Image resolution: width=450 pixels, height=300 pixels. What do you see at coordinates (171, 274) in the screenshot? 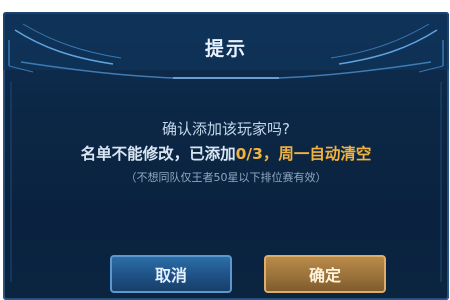
I see `cancel-button: 取消` at bounding box center [171, 274].